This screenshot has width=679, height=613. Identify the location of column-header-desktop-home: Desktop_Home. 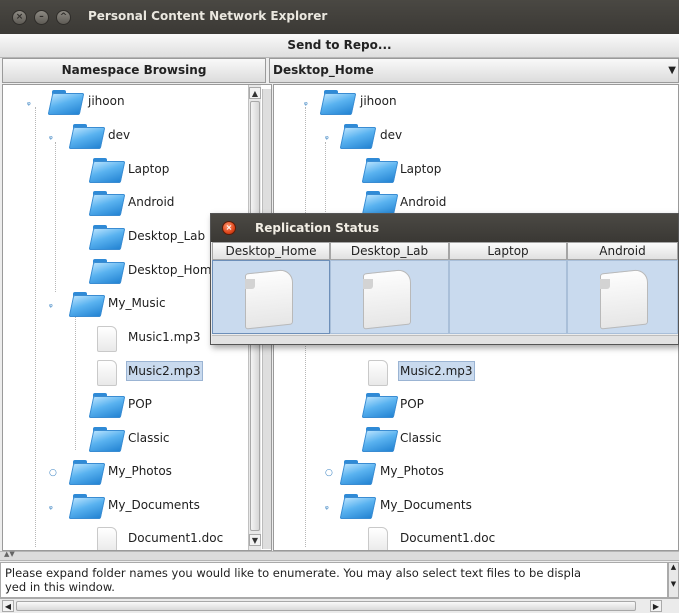
(271, 251).